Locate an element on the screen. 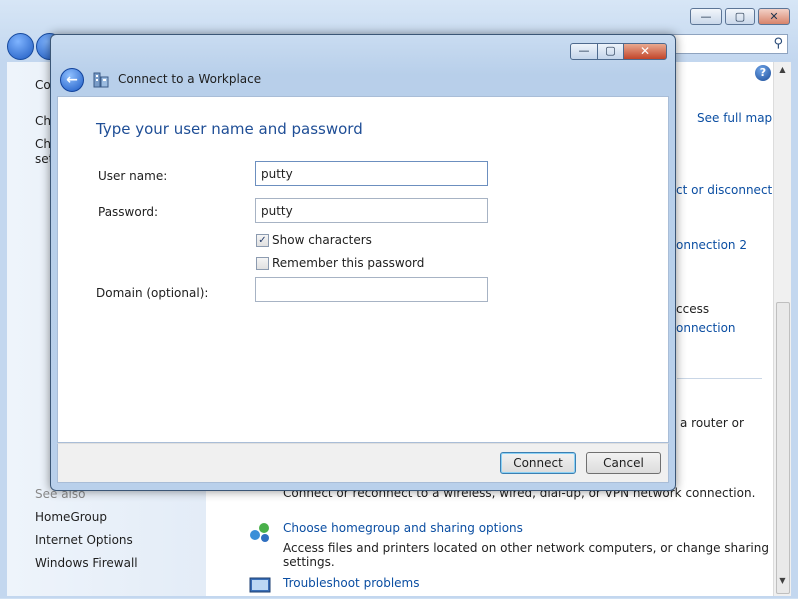 This screenshot has width=798, height=599. bg-maximize-button: ▢ is located at coordinates (740, 16).